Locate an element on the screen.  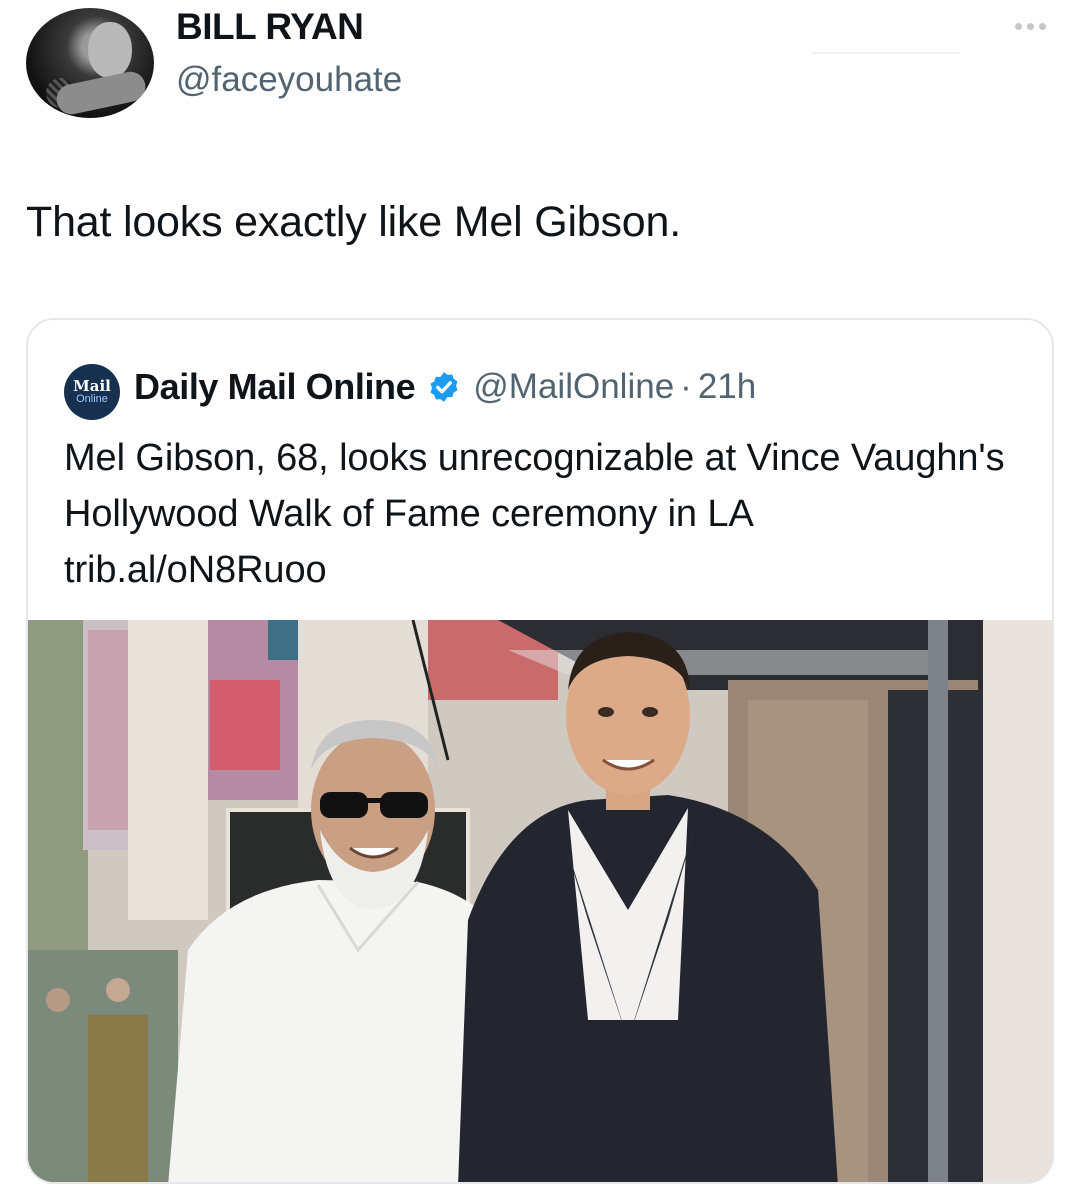
quoted-author-handle: @MailOnline is located at coordinates (573, 387).